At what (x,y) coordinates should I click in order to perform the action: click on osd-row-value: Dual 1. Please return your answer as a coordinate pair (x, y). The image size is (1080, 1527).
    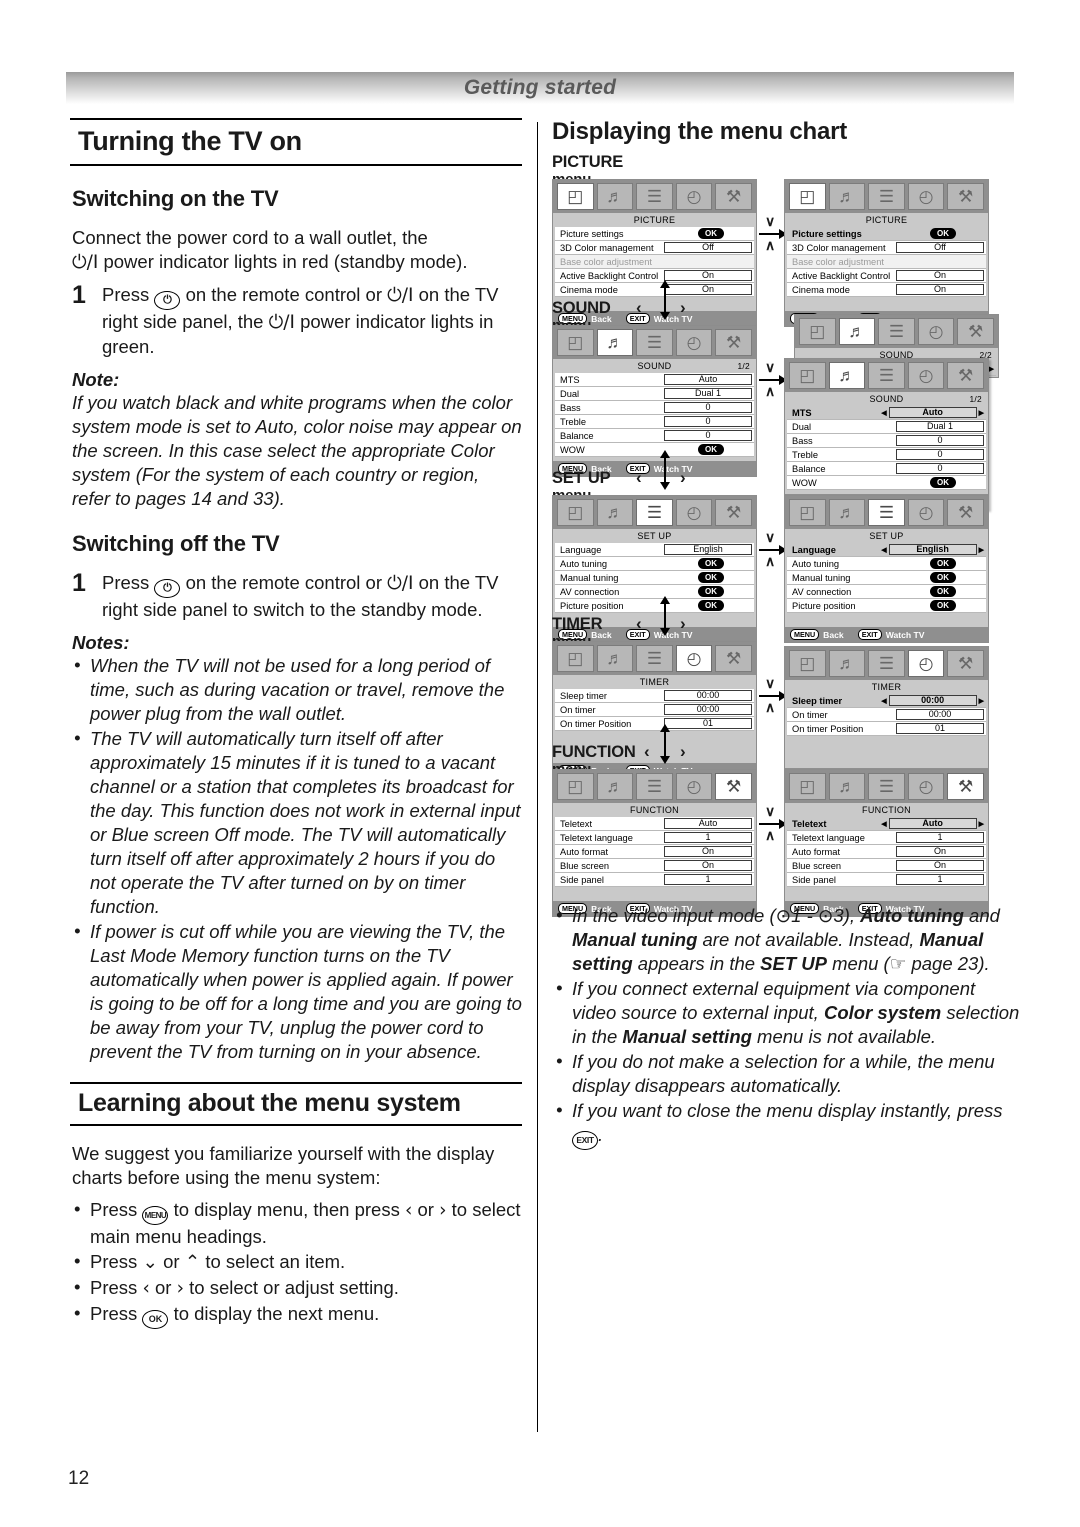
    Looking at the image, I should click on (708, 393).